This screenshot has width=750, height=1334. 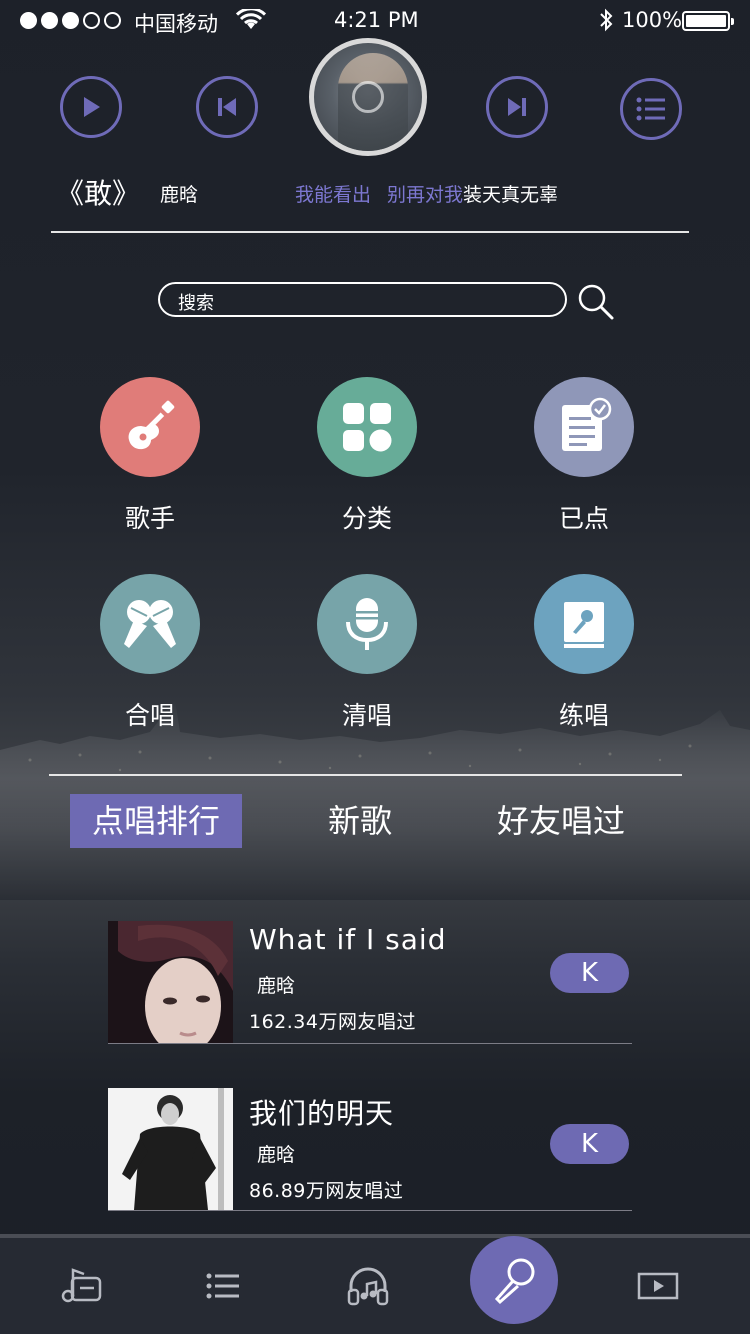 What do you see at coordinates (587, 424) in the screenshot?
I see `checklist-icon` at bounding box center [587, 424].